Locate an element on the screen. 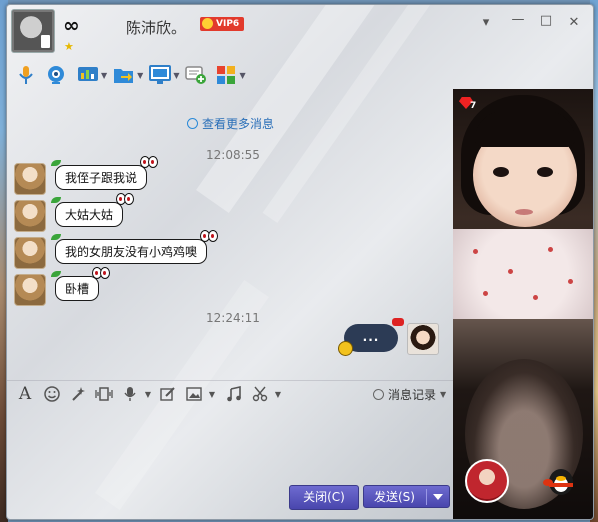 The image size is (598, 522). message-row: 卧槽 is located at coordinates (62, 286).